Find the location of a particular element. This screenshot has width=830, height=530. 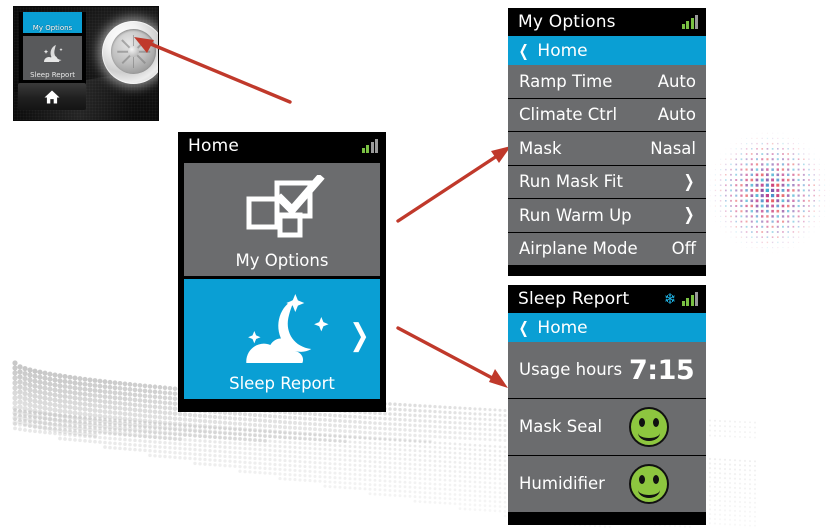

mini-tile-sleep-report-label: Sleep Report is located at coordinates (52, 75).